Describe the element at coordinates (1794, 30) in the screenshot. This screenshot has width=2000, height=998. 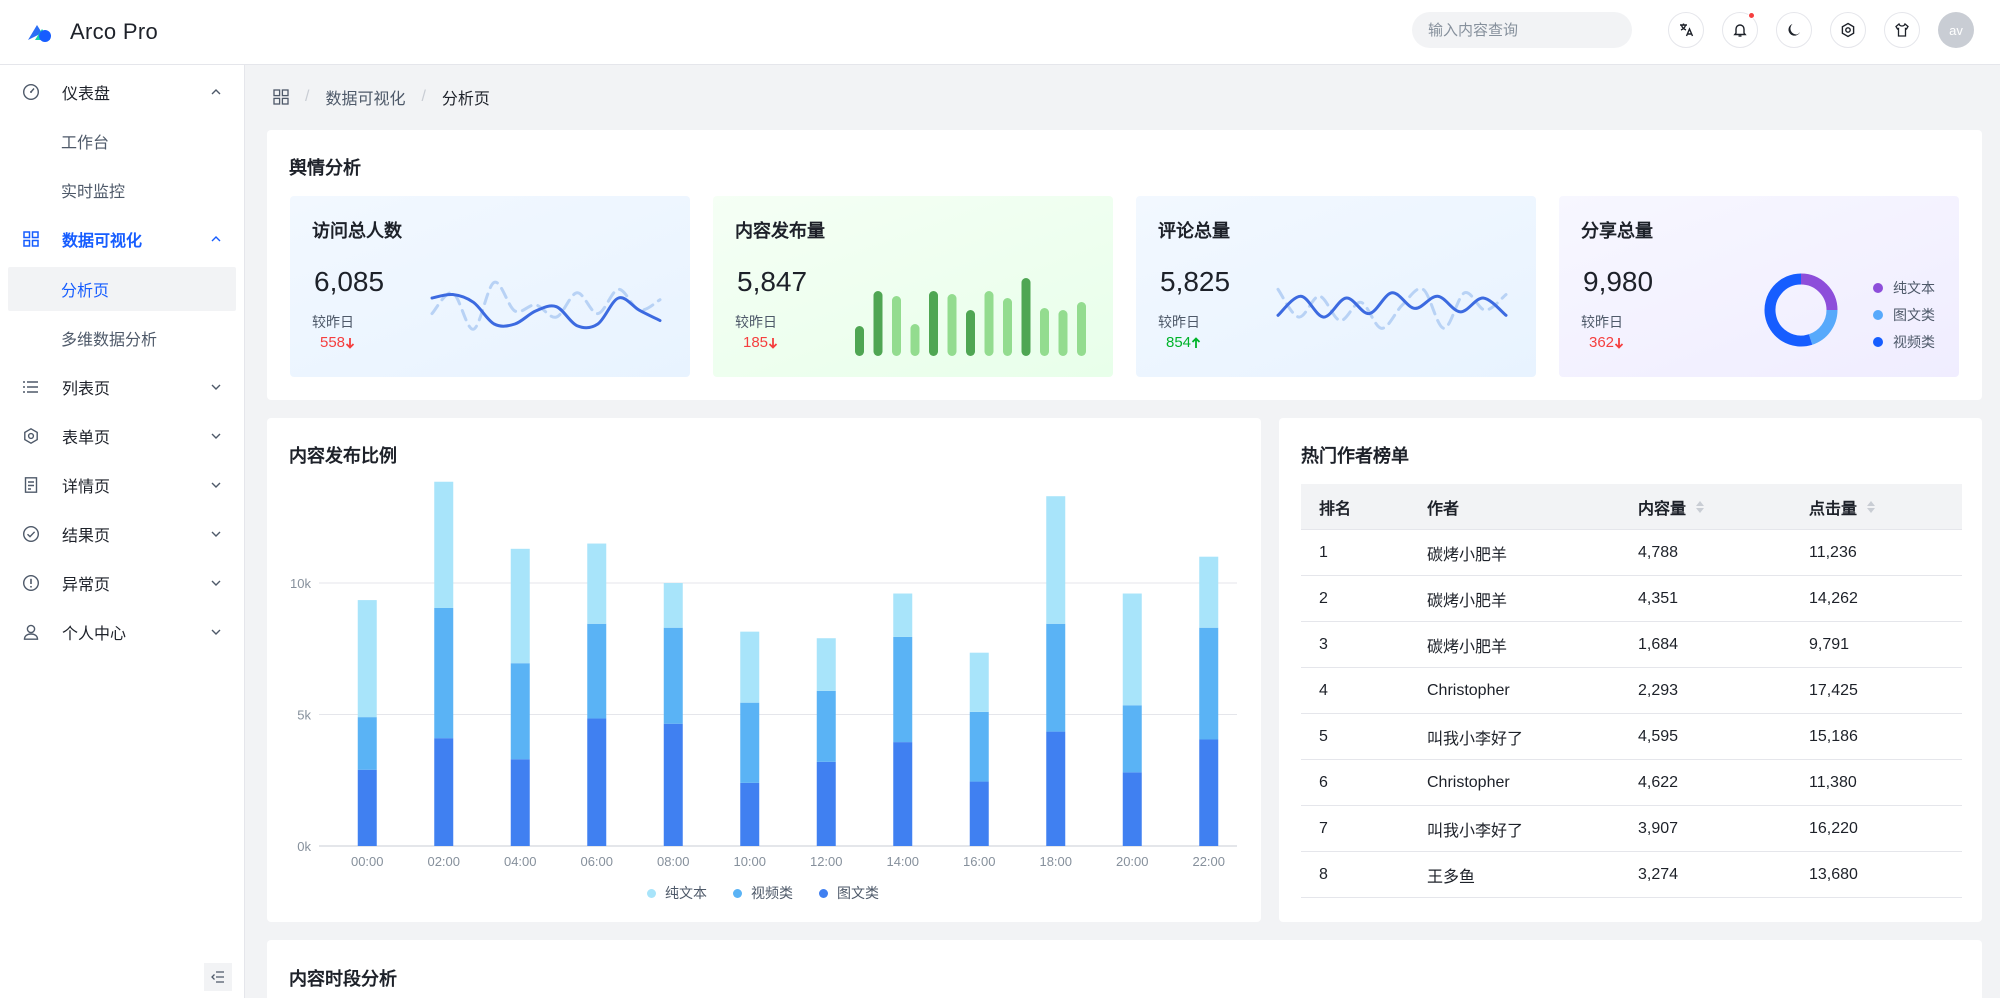
I see `theme-toggle-button` at that location.